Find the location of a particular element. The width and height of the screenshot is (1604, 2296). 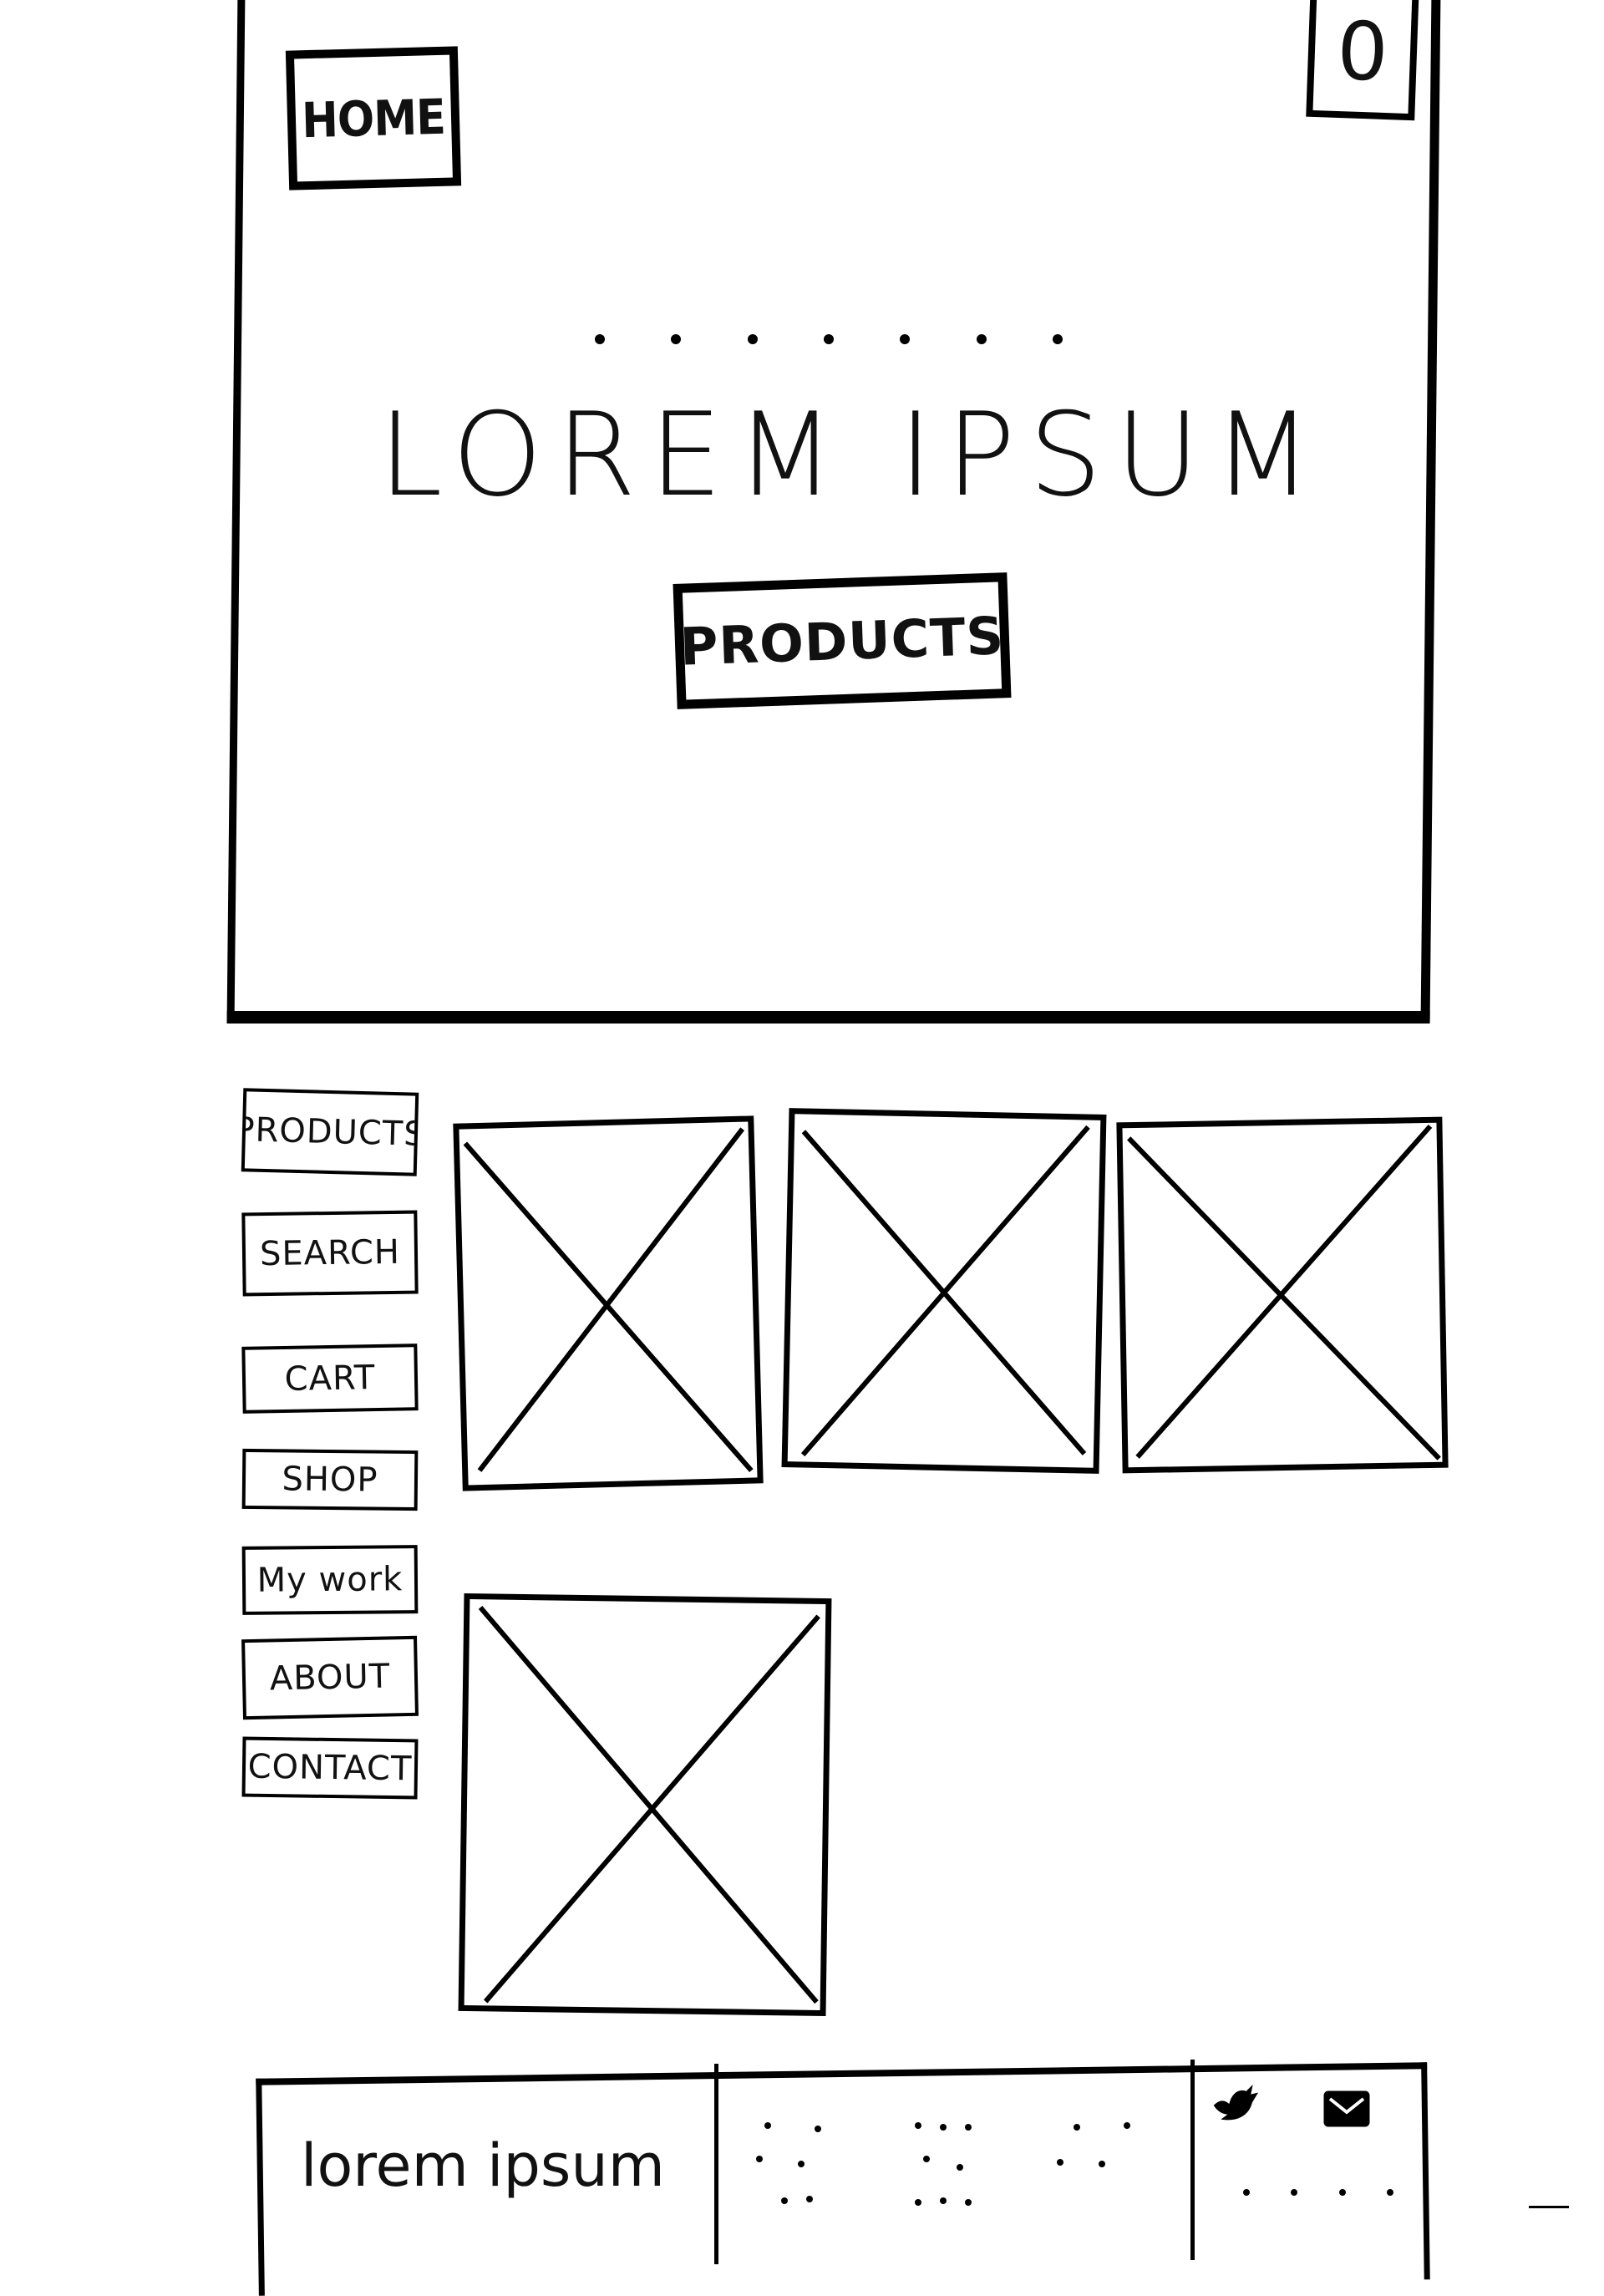

sidebar-item-shop: SHOP is located at coordinates (330, 1479).